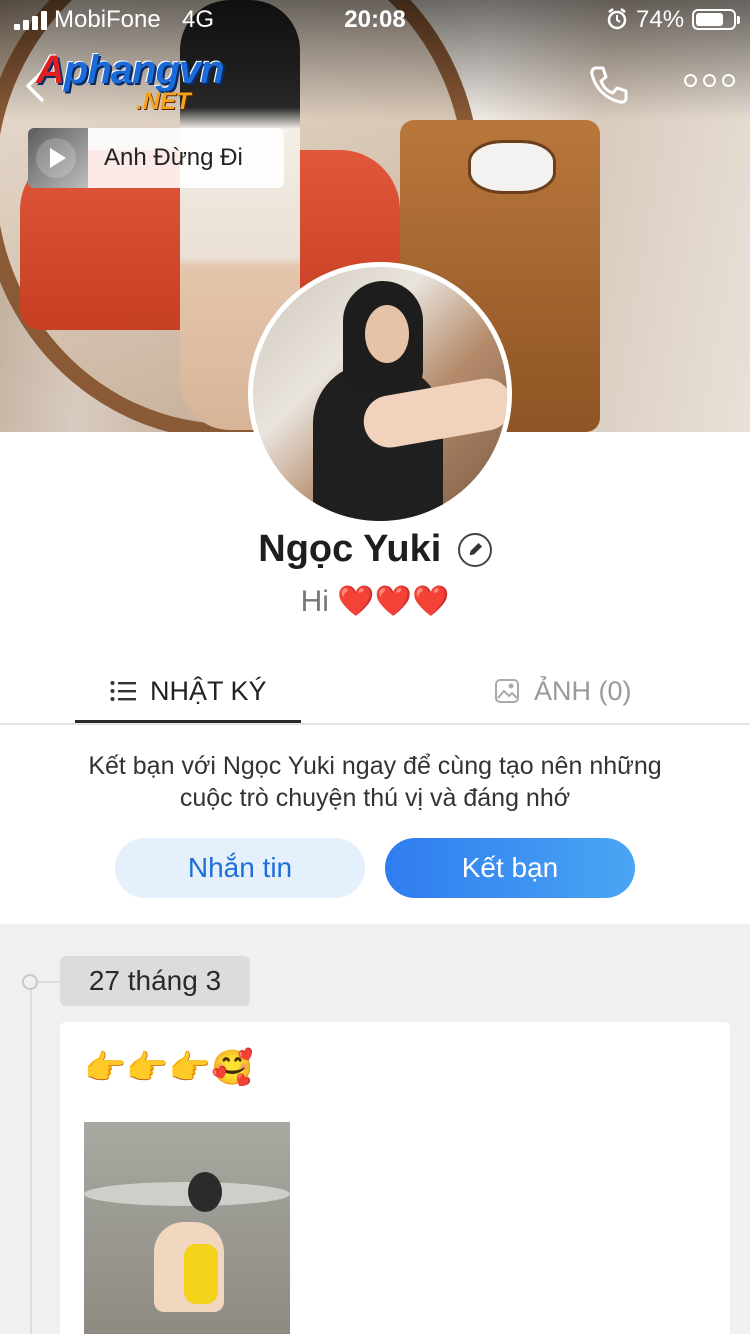 The height and width of the screenshot is (1334, 750). I want to click on music-thumbnail, so click(58, 158).